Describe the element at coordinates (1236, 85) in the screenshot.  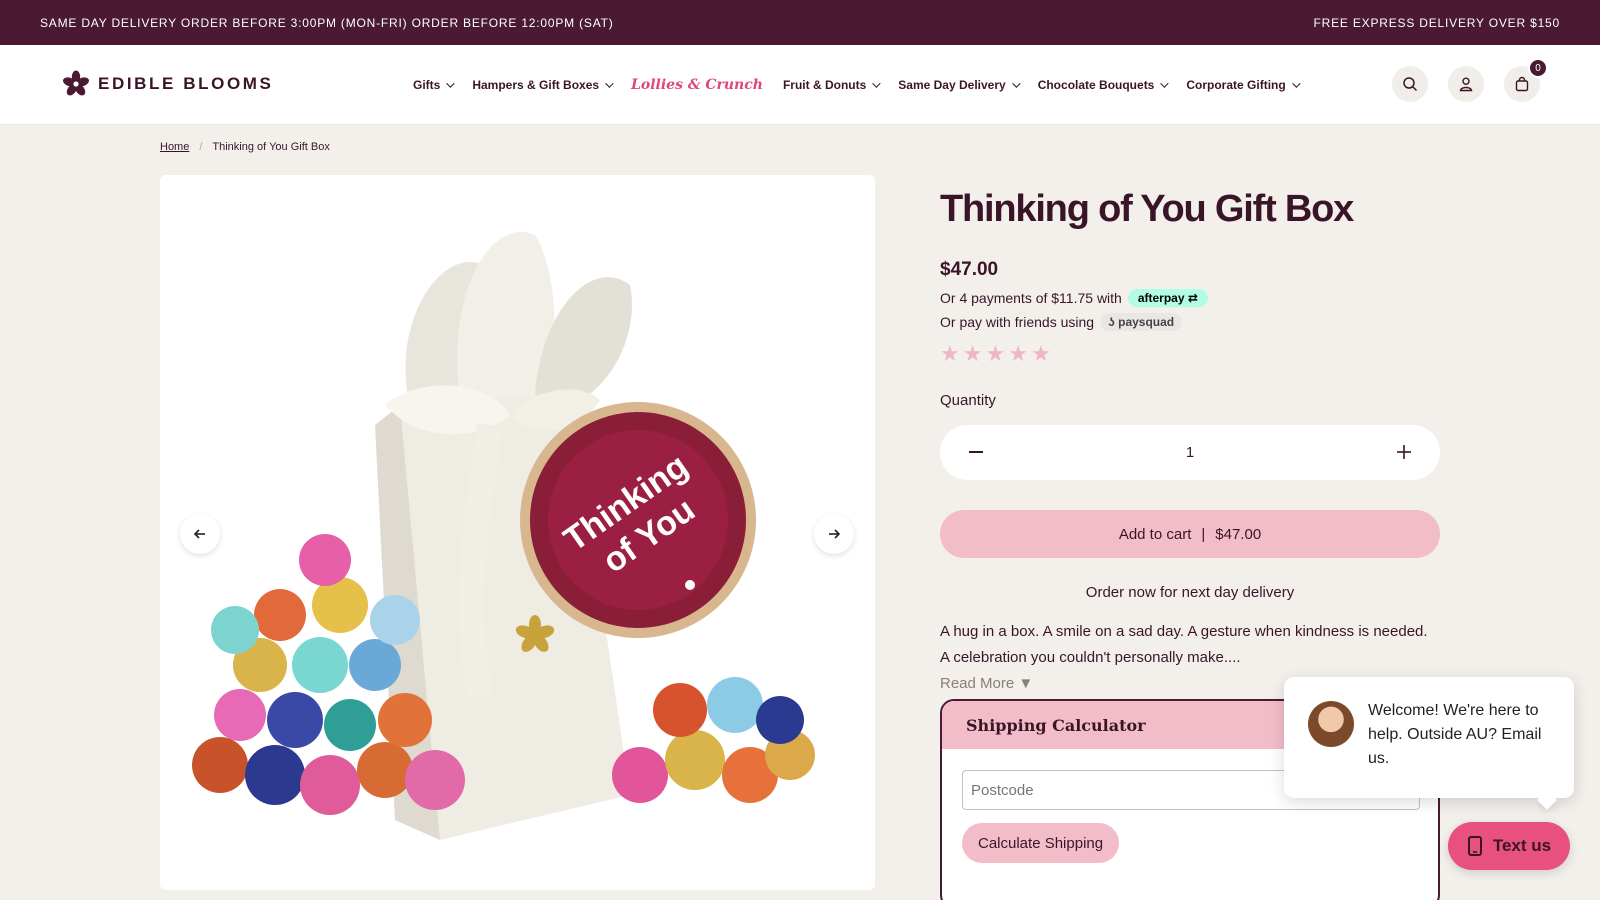
I see `nav-label: Corporate Gifting` at that location.